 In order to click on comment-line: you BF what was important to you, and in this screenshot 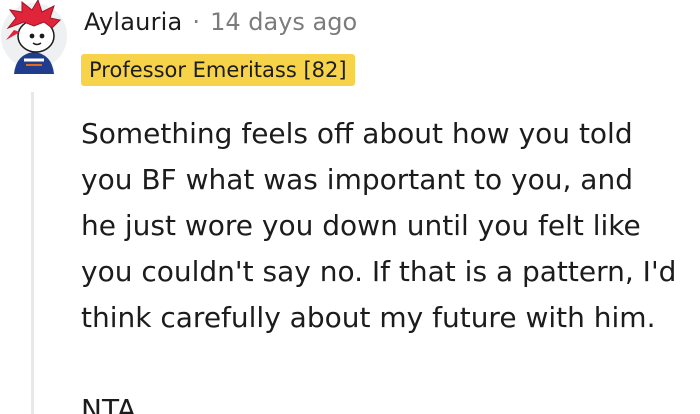, I will do `click(357, 179)`.